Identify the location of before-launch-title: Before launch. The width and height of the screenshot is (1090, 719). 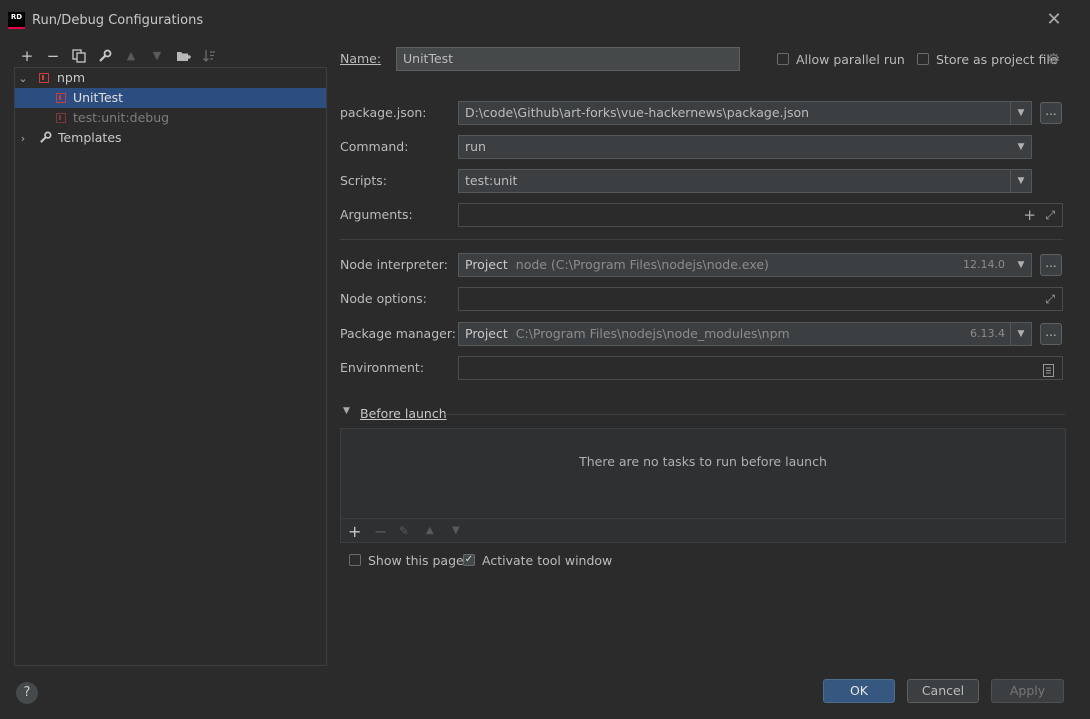
(403, 413).